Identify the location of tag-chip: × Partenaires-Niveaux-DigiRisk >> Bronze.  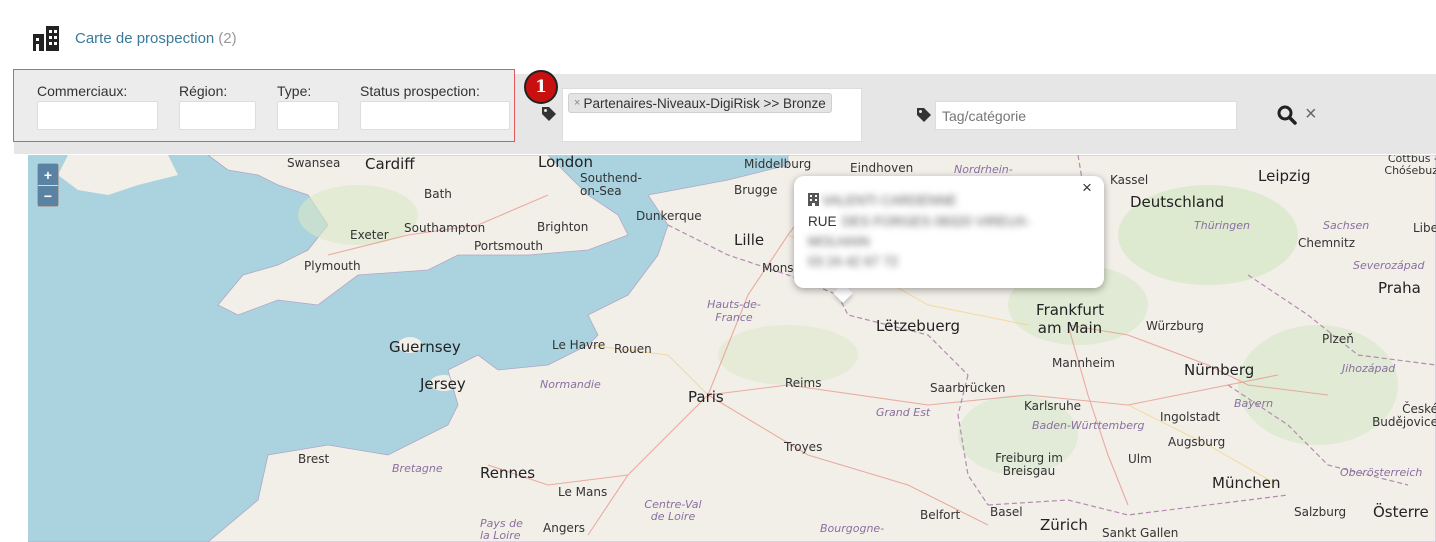
(700, 103).